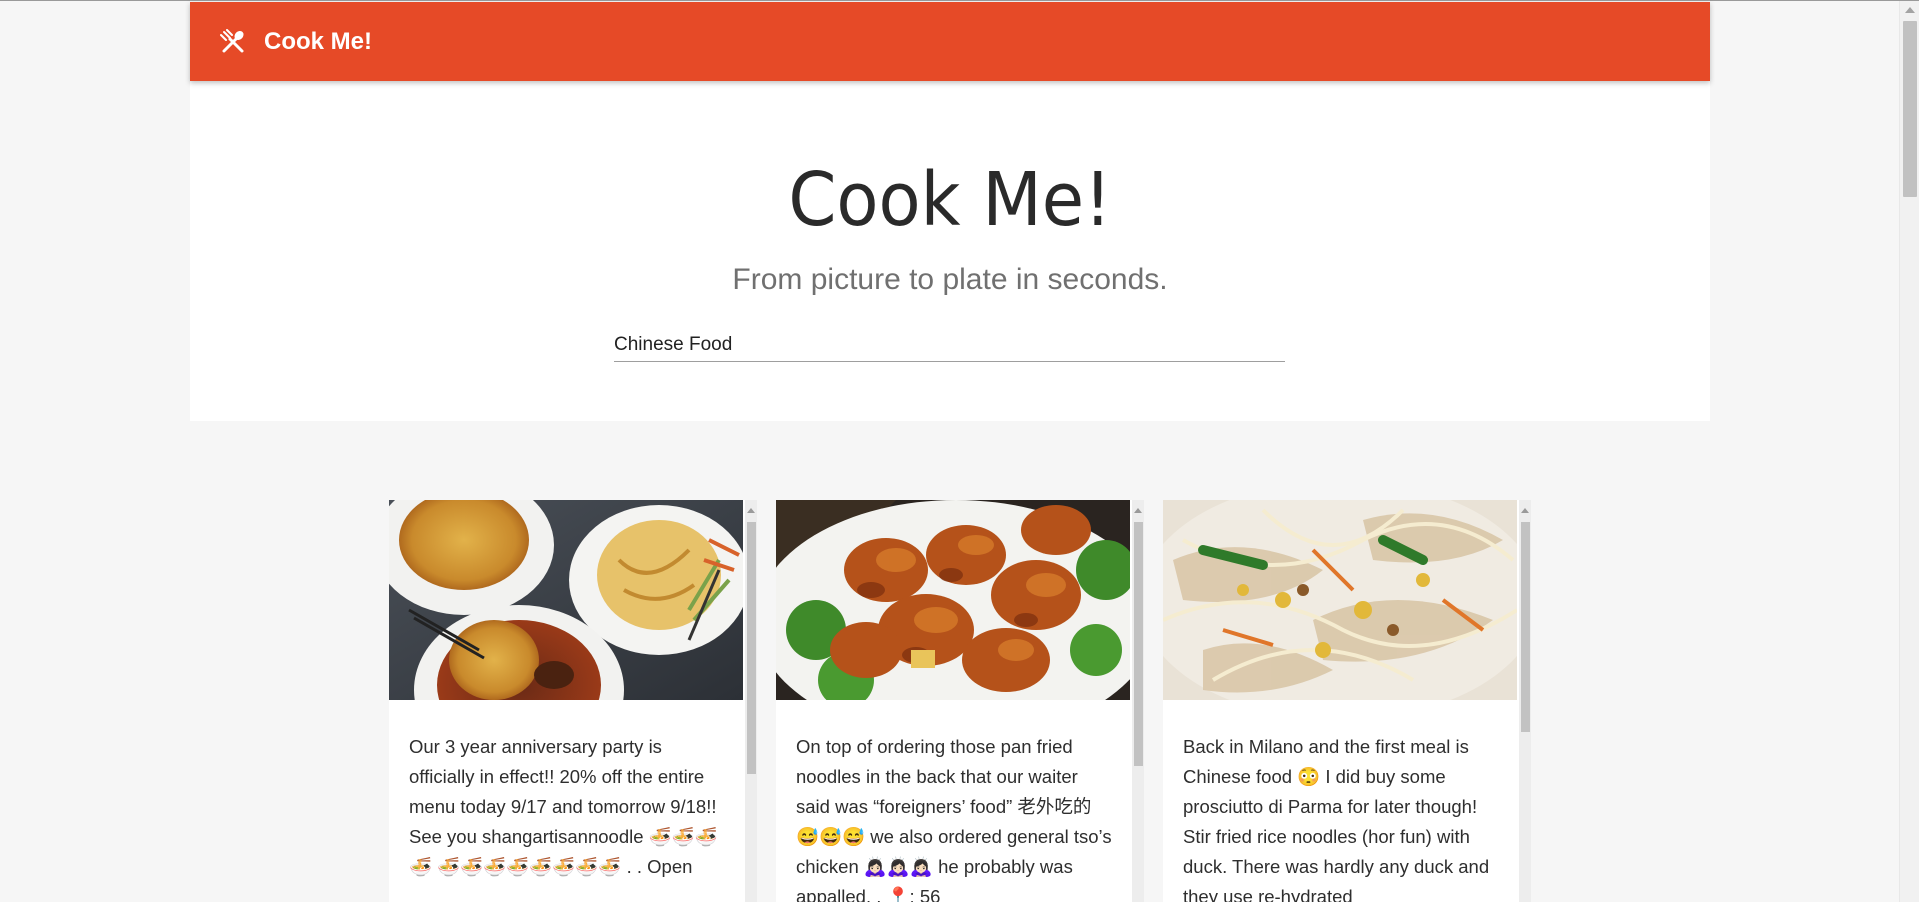  Describe the element at coordinates (1340, 600) in the screenshot. I see `card-image-rice-noodles` at that location.